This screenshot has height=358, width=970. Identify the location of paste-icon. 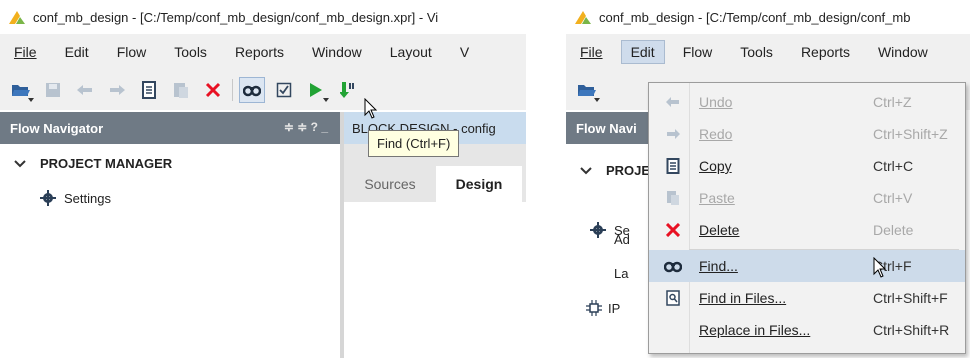
(181, 90).